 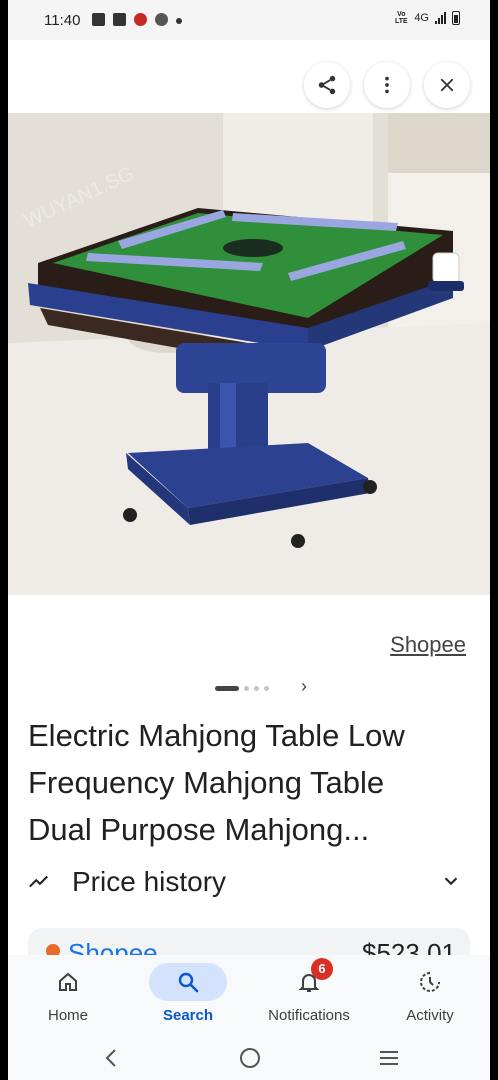 What do you see at coordinates (401, 18) in the screenshot?
I see `volte-indicator: Vo LTE` at bounding box center [401, 18].